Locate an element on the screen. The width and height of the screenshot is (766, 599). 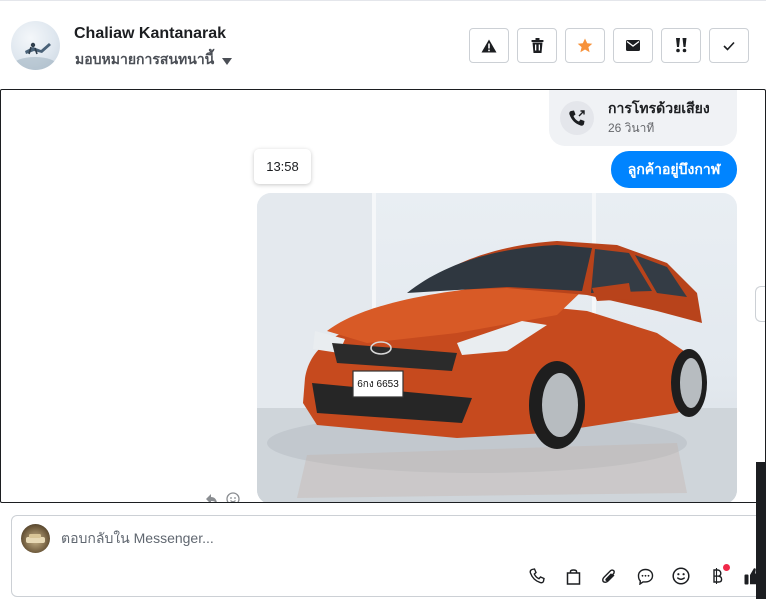
envelope-icon is located at coordinates (633, 45).